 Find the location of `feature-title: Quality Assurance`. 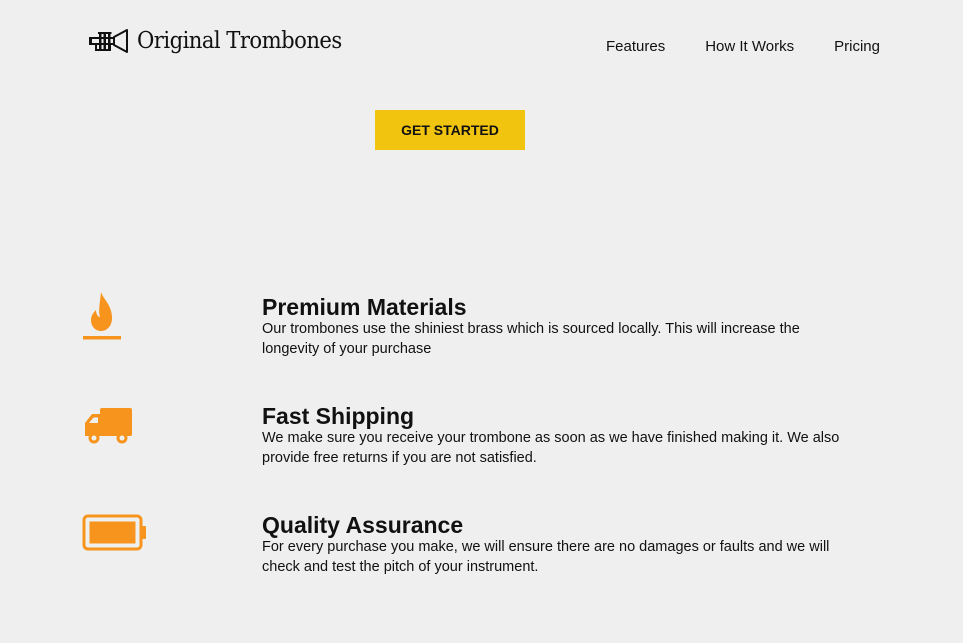

feature-title: Quality Assurance is located at coordinates (363, 525).